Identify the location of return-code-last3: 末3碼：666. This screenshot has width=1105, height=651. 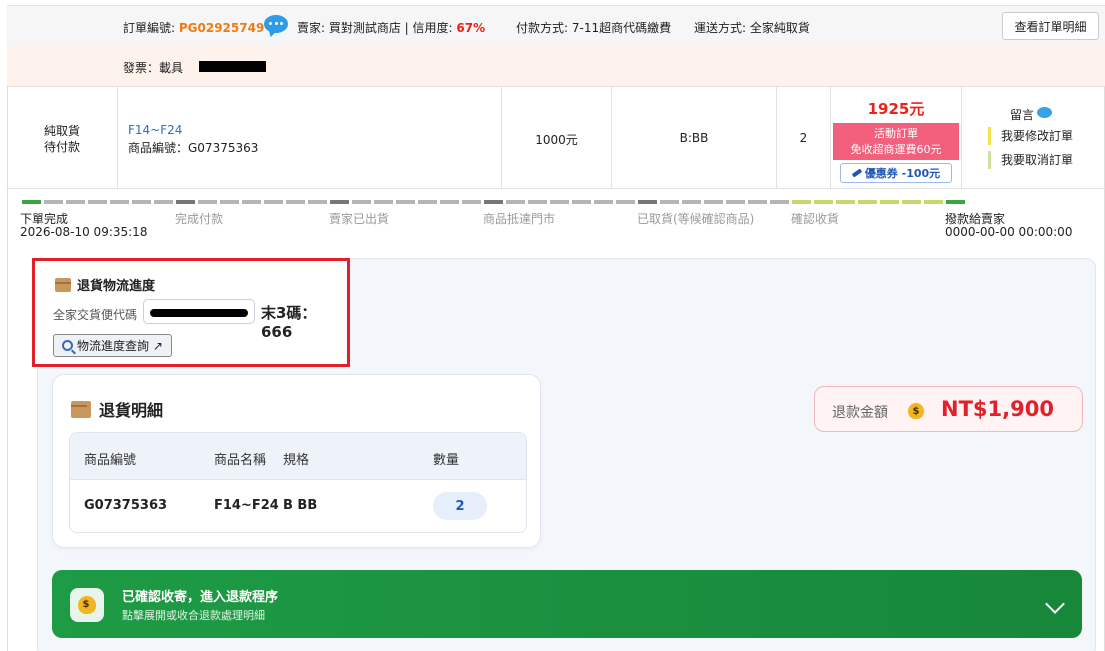
(289, 322).